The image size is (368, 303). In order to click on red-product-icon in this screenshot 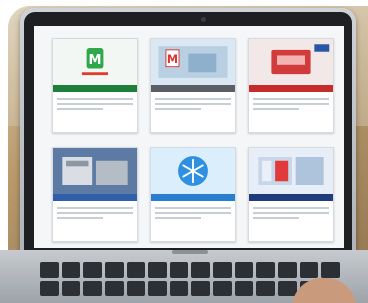, I will do `click(300, 59)`.